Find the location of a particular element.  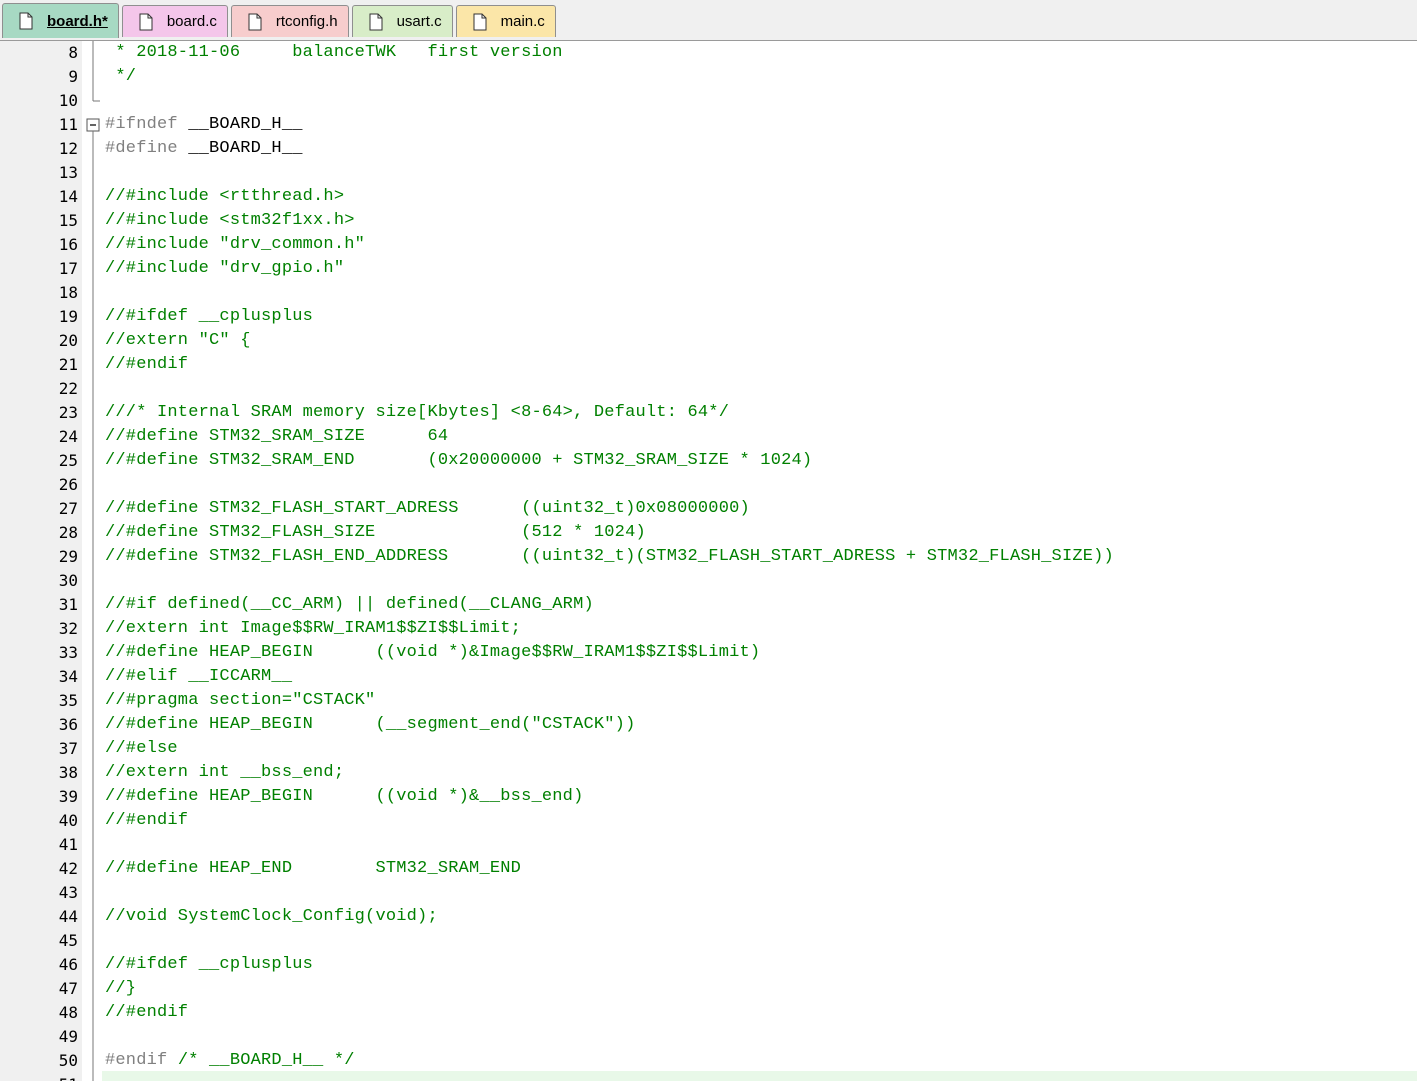

code-text: //extern "C" { is located at coordinates (178, 341).